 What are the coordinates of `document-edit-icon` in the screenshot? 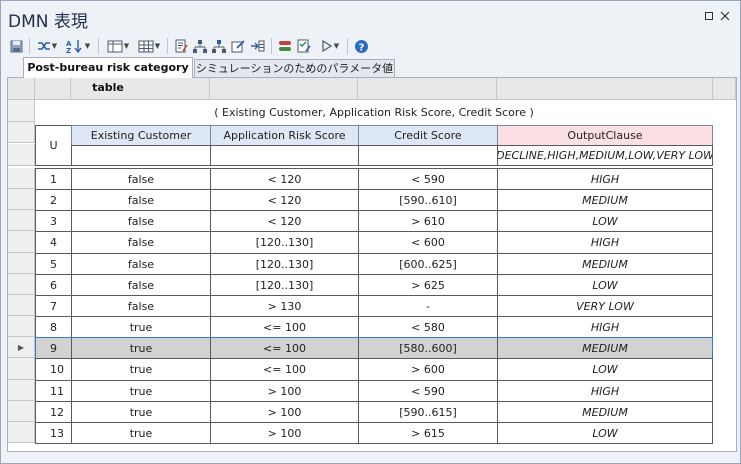 It's located at (181, 46).